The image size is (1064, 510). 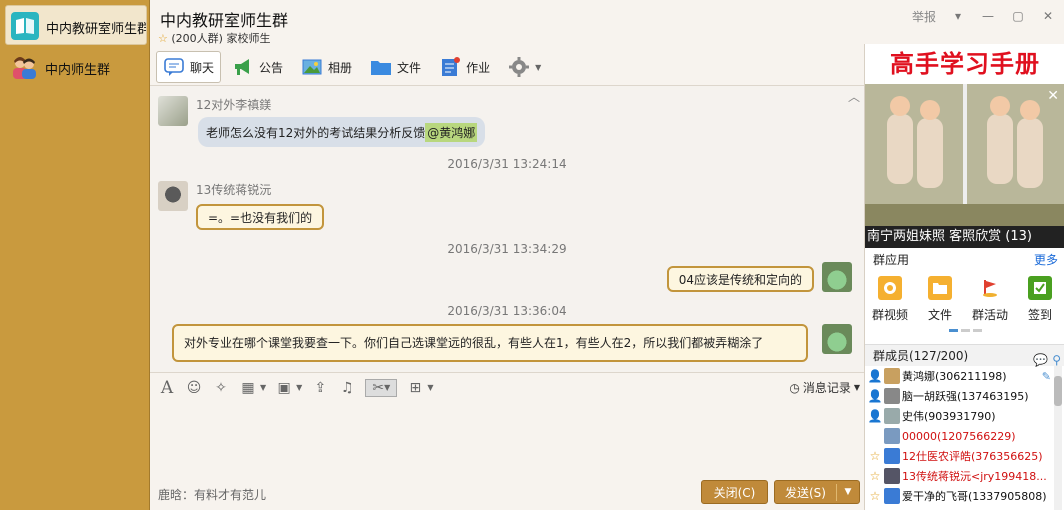 I want to click on settings-button: ▼, so click(x=524, y=67).